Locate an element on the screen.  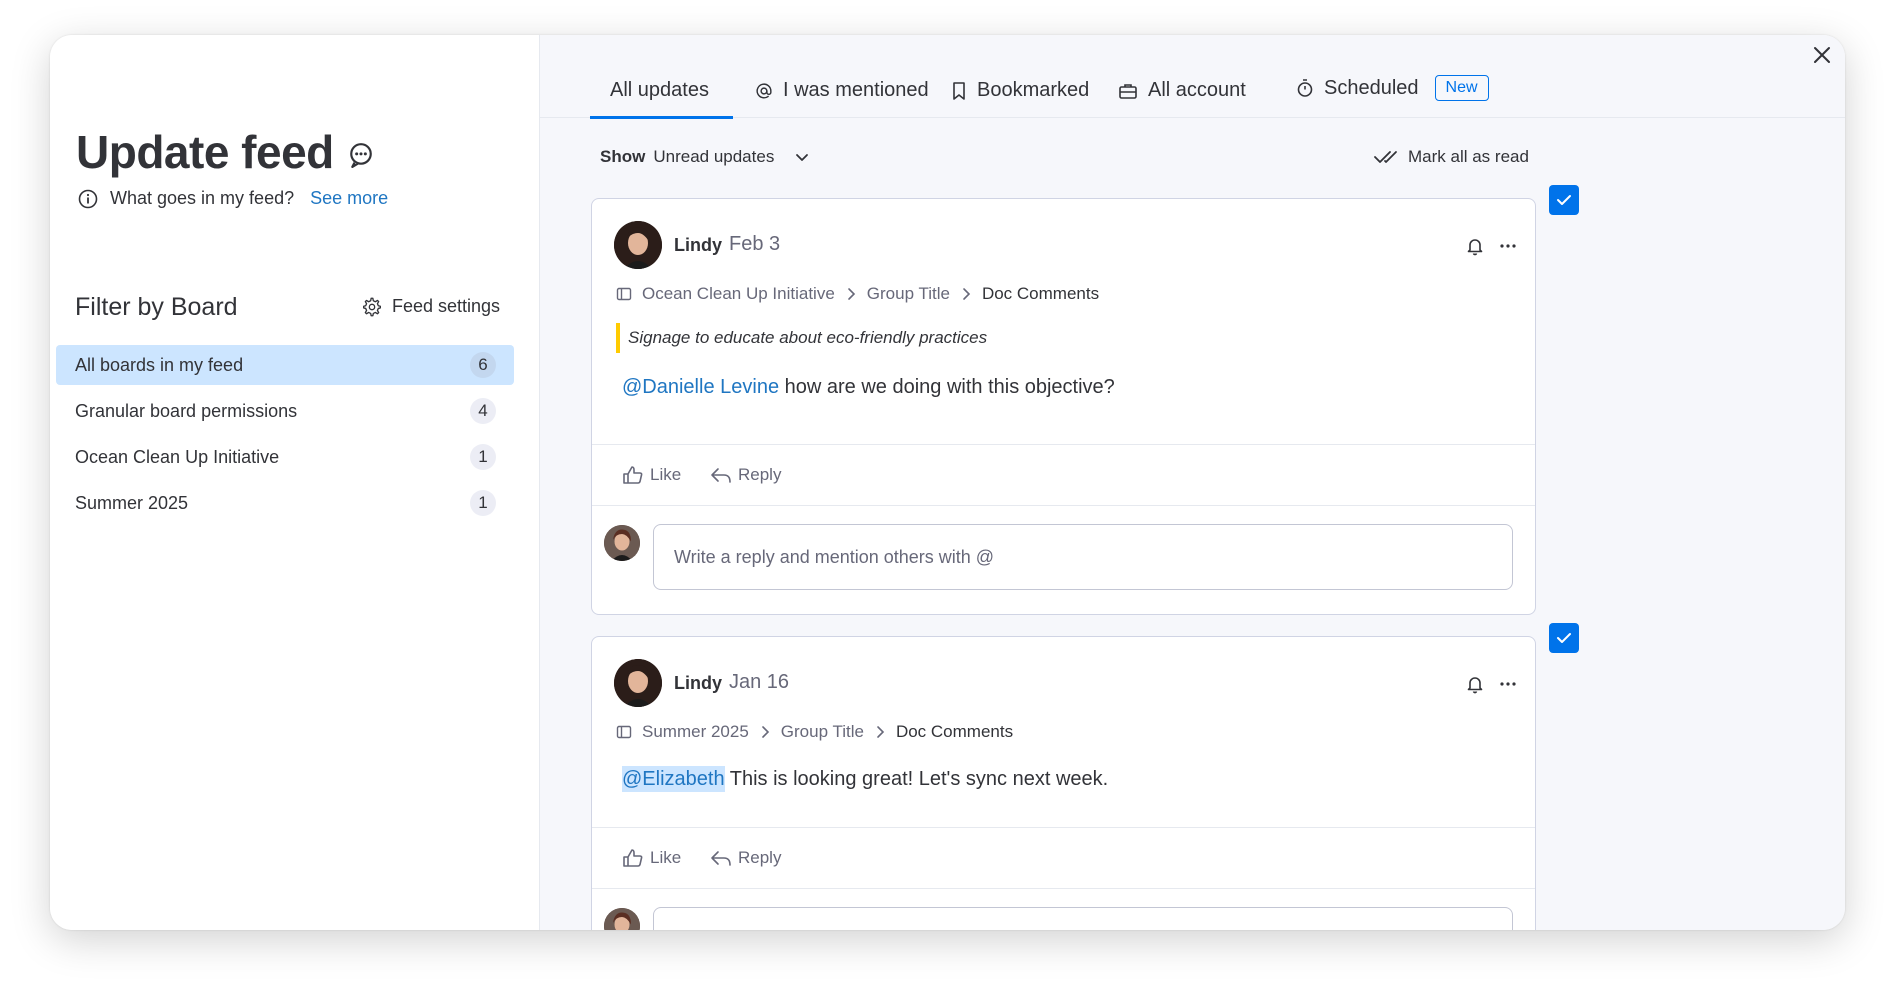
tab-all-account: All account is located at coordinates (1182, 90).